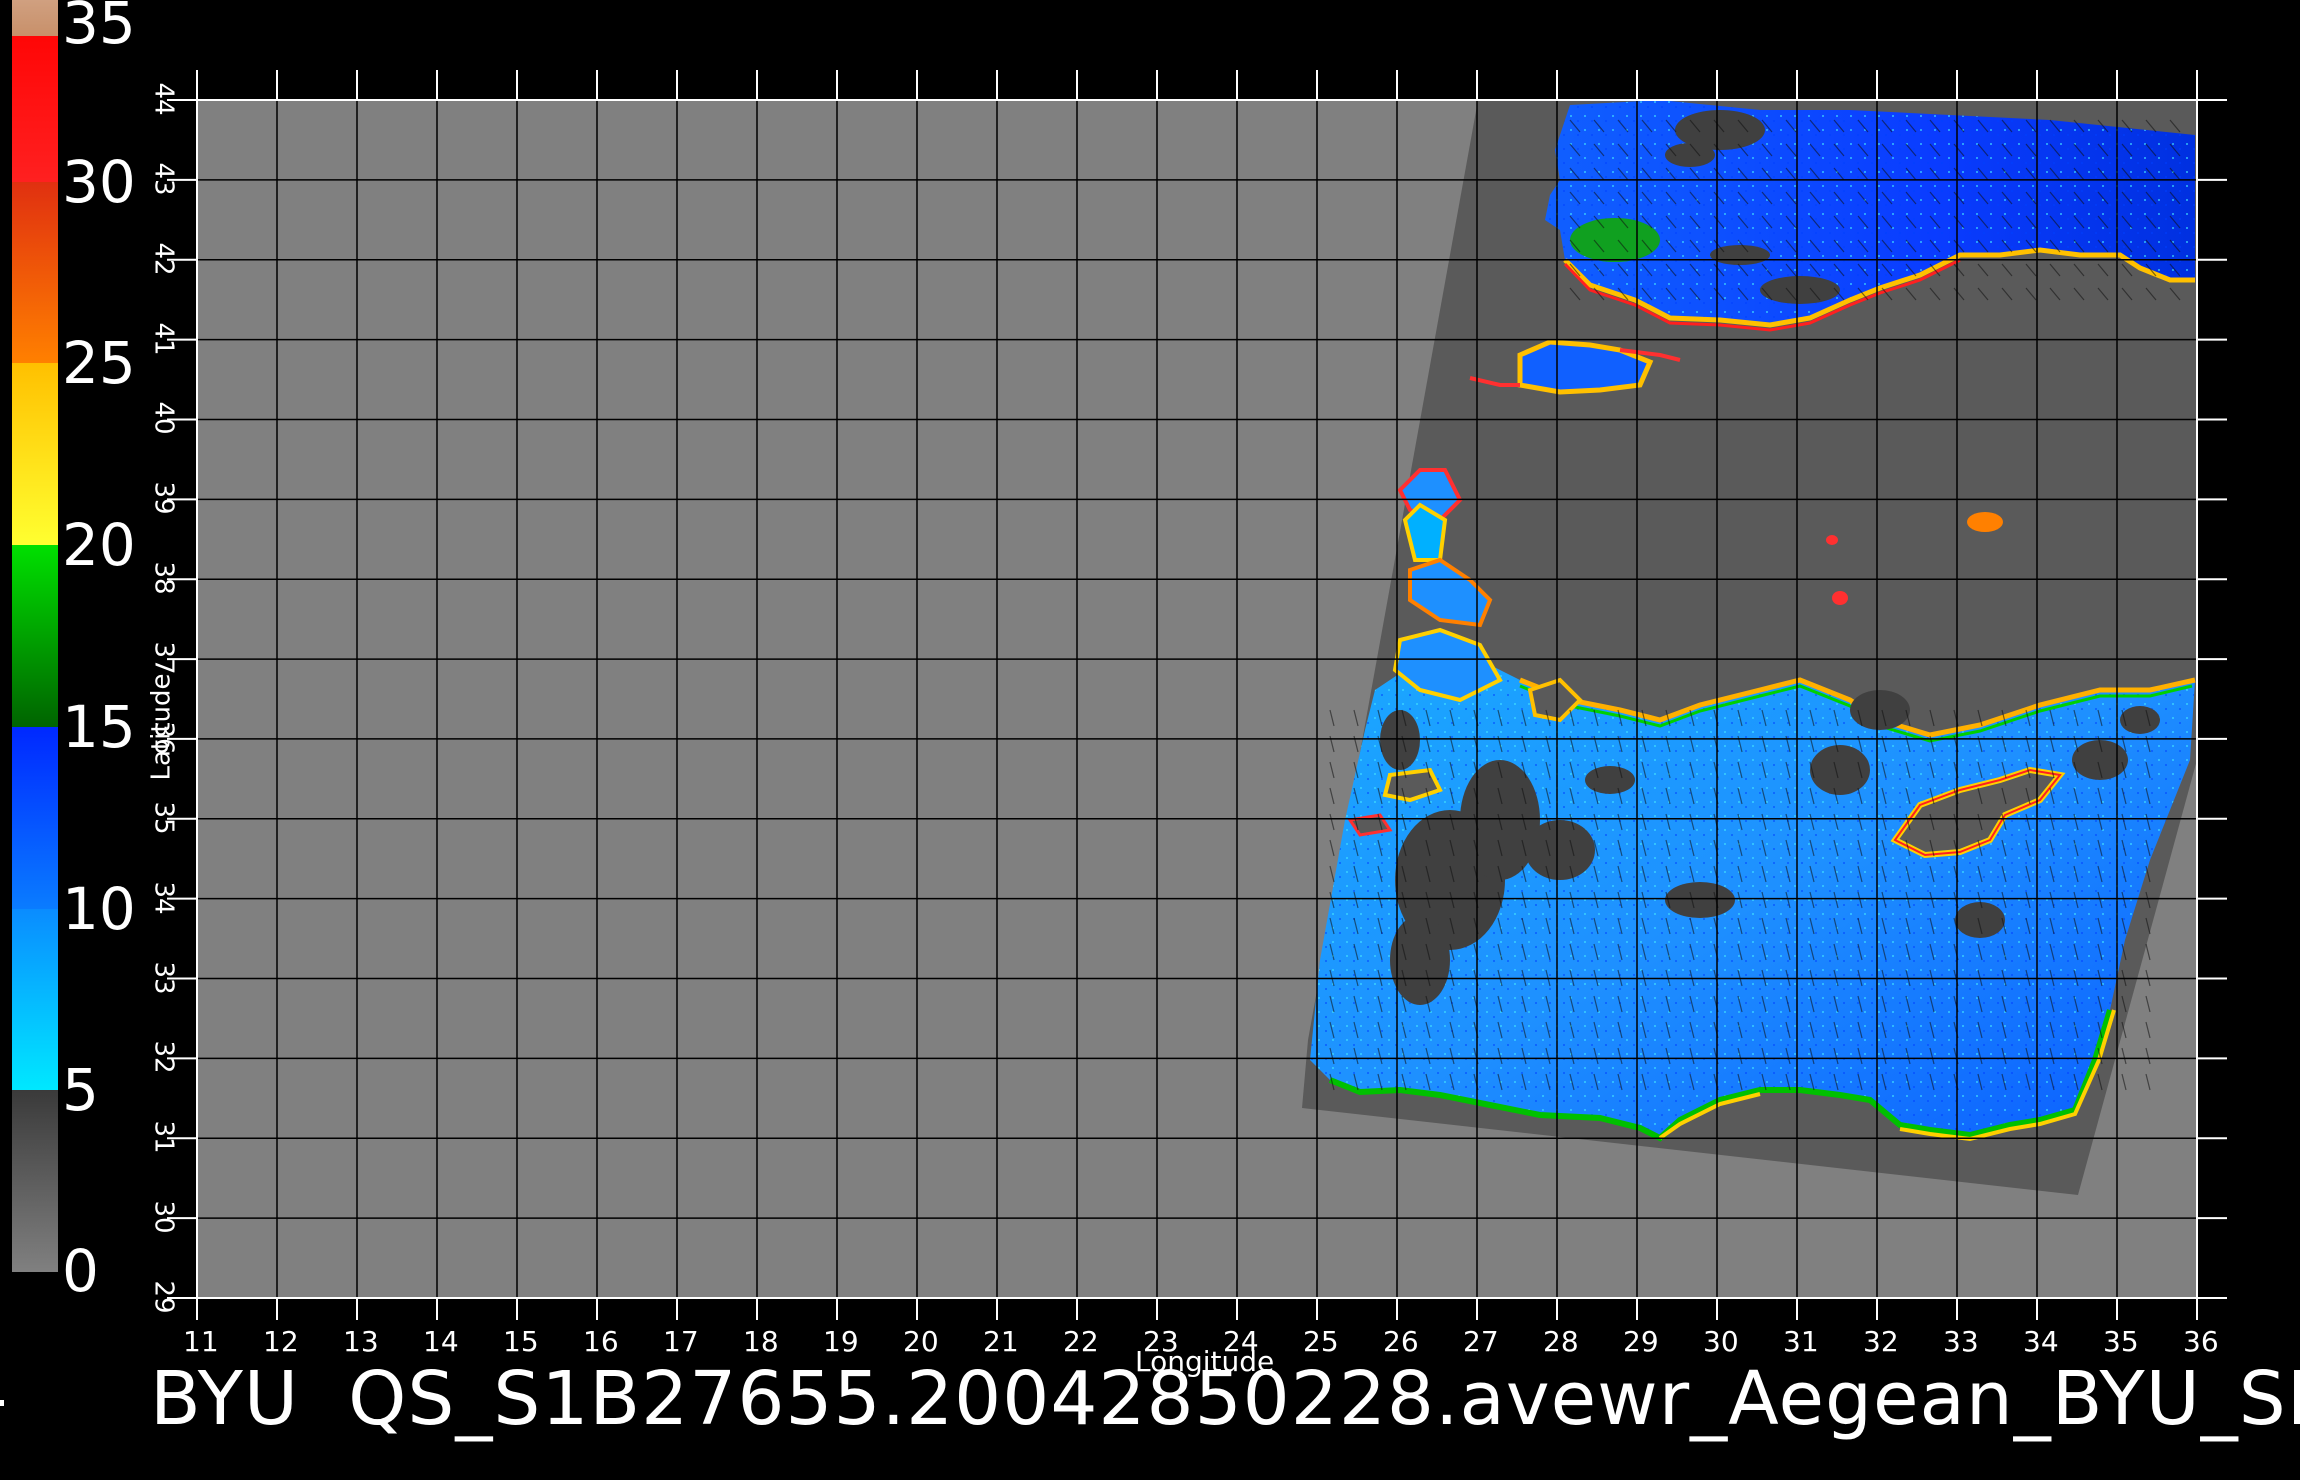  What do you see at coordinates (161, 727) in the screenshot?
I see `y-axis-label: Latitude` at bounding box center [161, 727].